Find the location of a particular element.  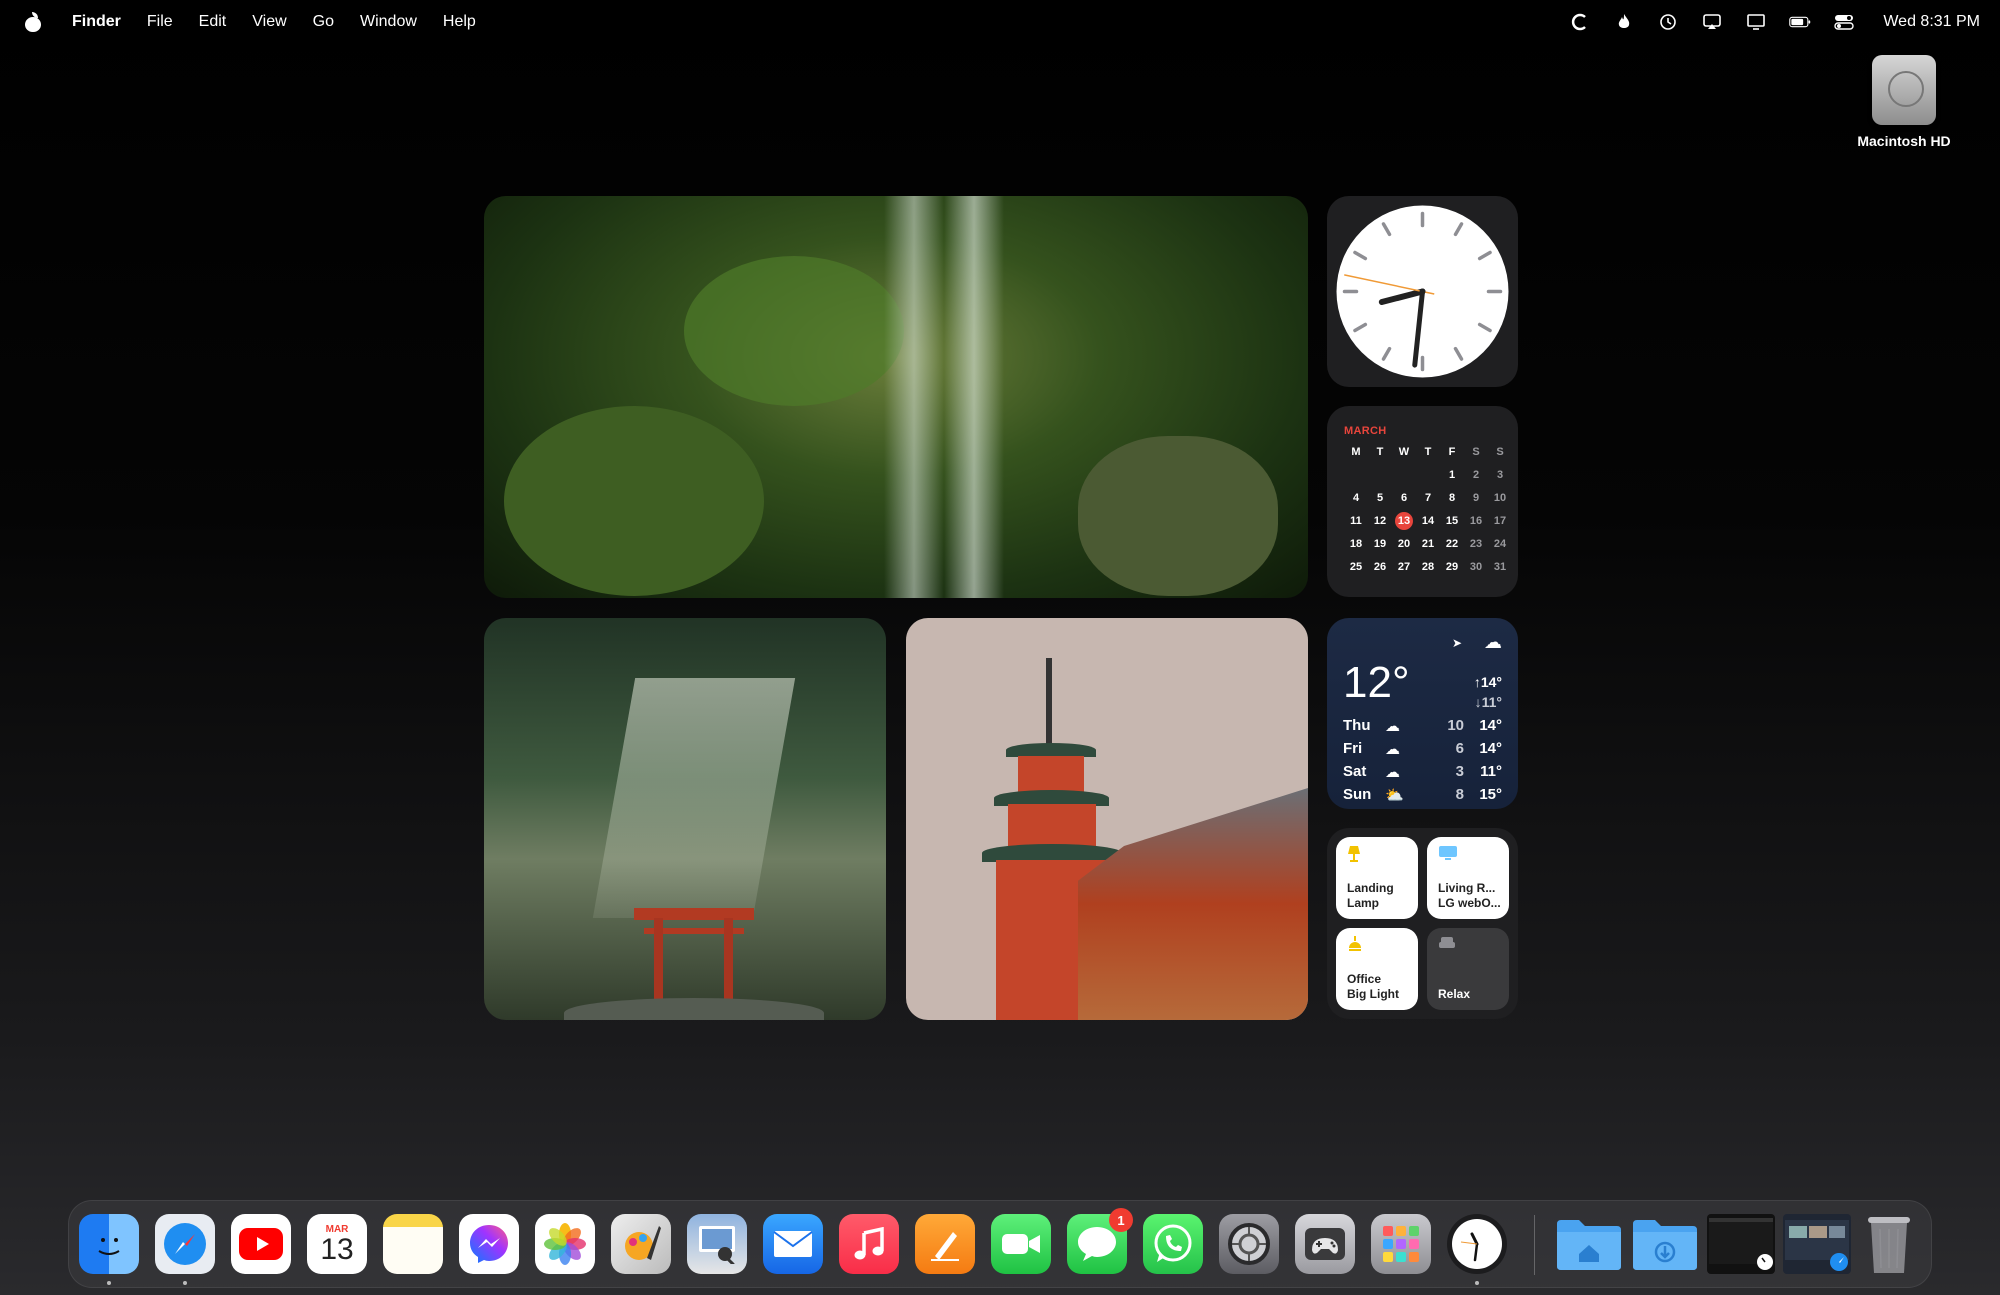

preview-icon is located at coordinates (717, 1244).